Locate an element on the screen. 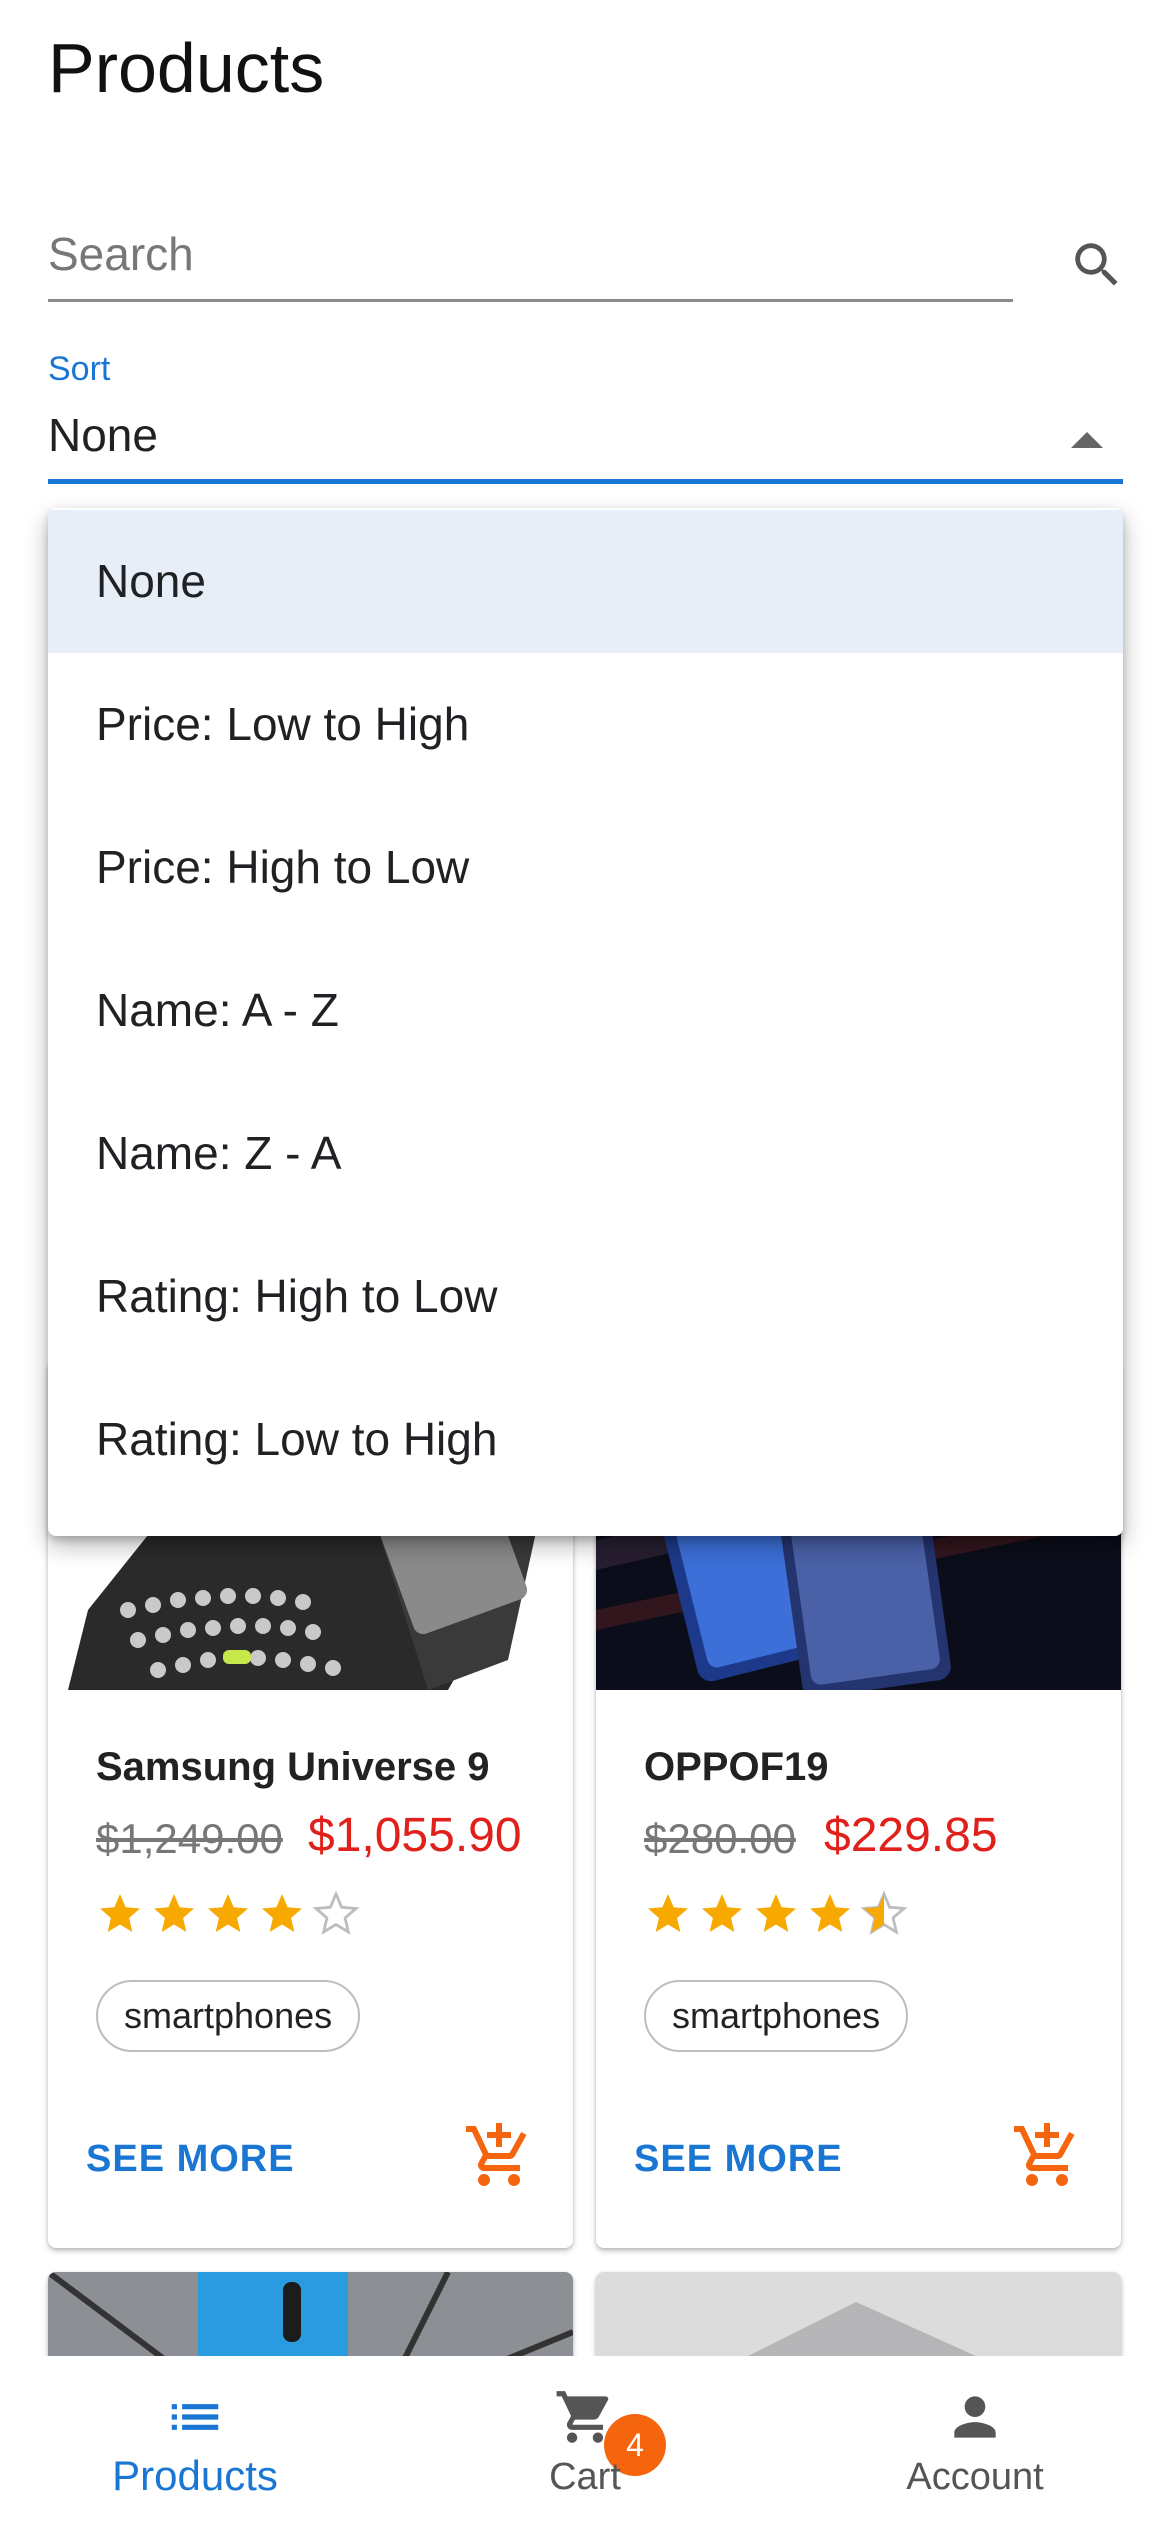 The height and width of the screenshot is (2532, 1170). star-half-icon is located at coordinates (884, 1912).